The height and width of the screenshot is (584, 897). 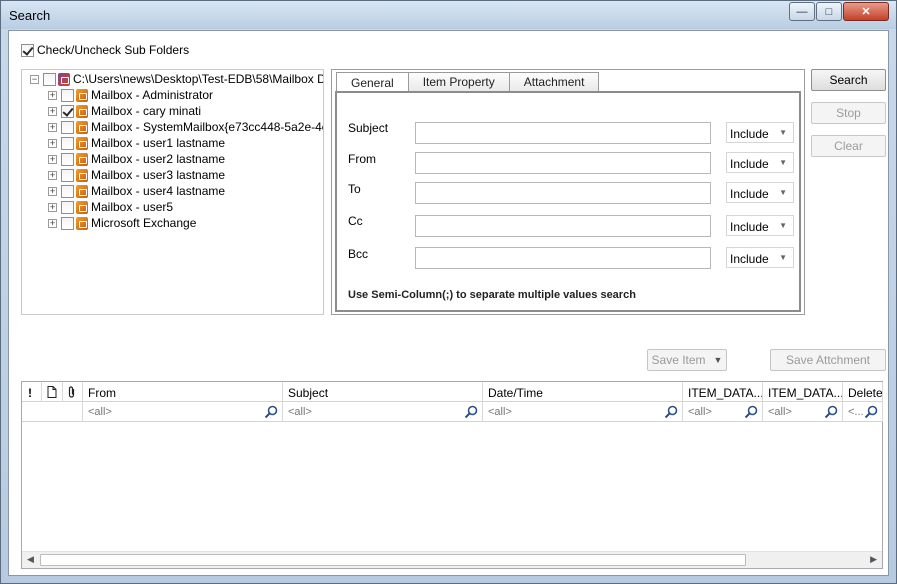 What do you see at coordinates (27, 50) in the screenshot?
I see `subfolders-checkbox` at bounding box center [27, 50].